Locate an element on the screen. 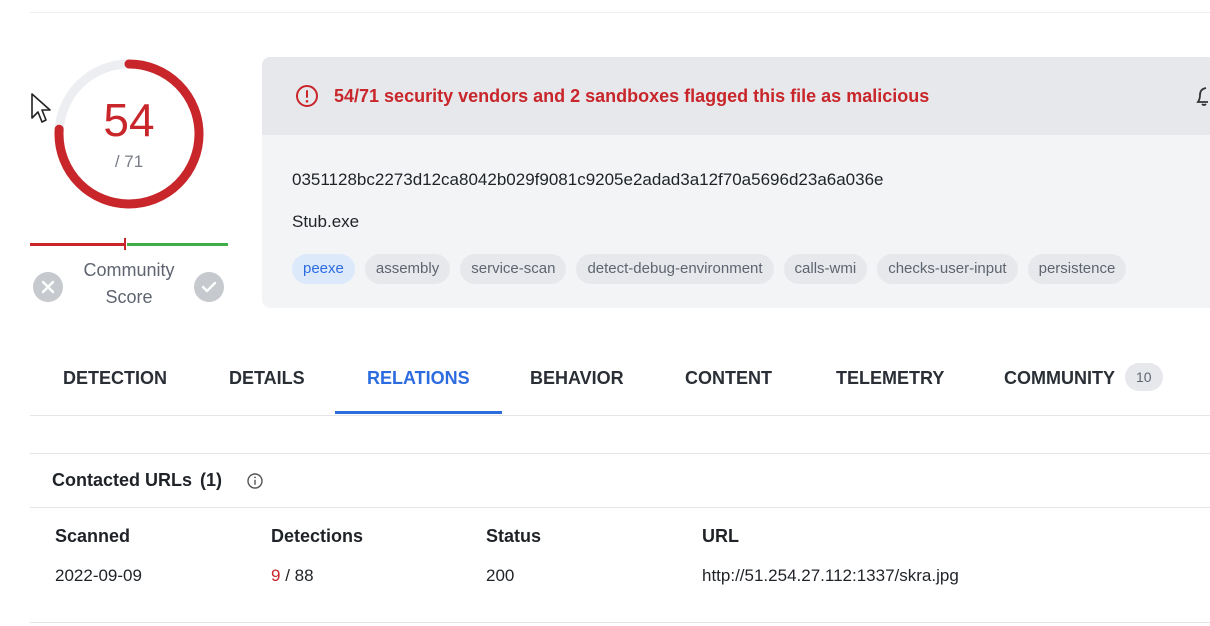 The height and width of the screenshot is (626, 1210). x-icon is located at coordinates (48, 287).